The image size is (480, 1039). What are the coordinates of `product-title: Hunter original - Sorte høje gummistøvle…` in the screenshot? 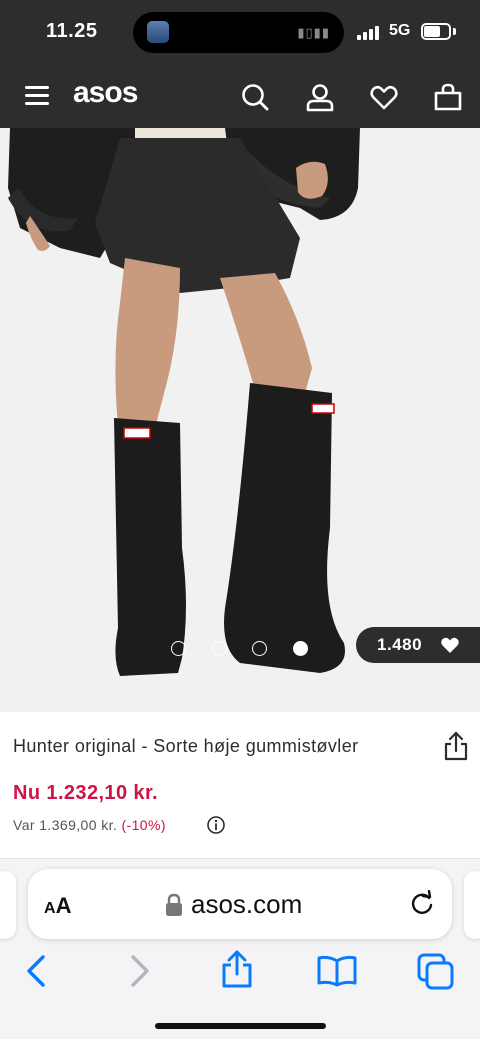 It's located at (186, 746).